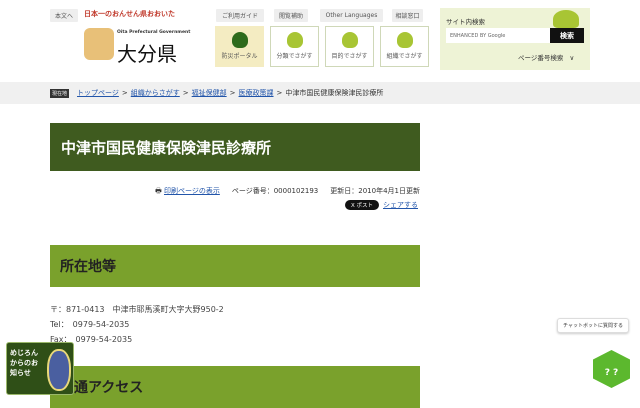 The width and height of the screenshot is (640, 408). I want to click on chatbot-tooltip: チャットボットに質問する, so click(593, 325).